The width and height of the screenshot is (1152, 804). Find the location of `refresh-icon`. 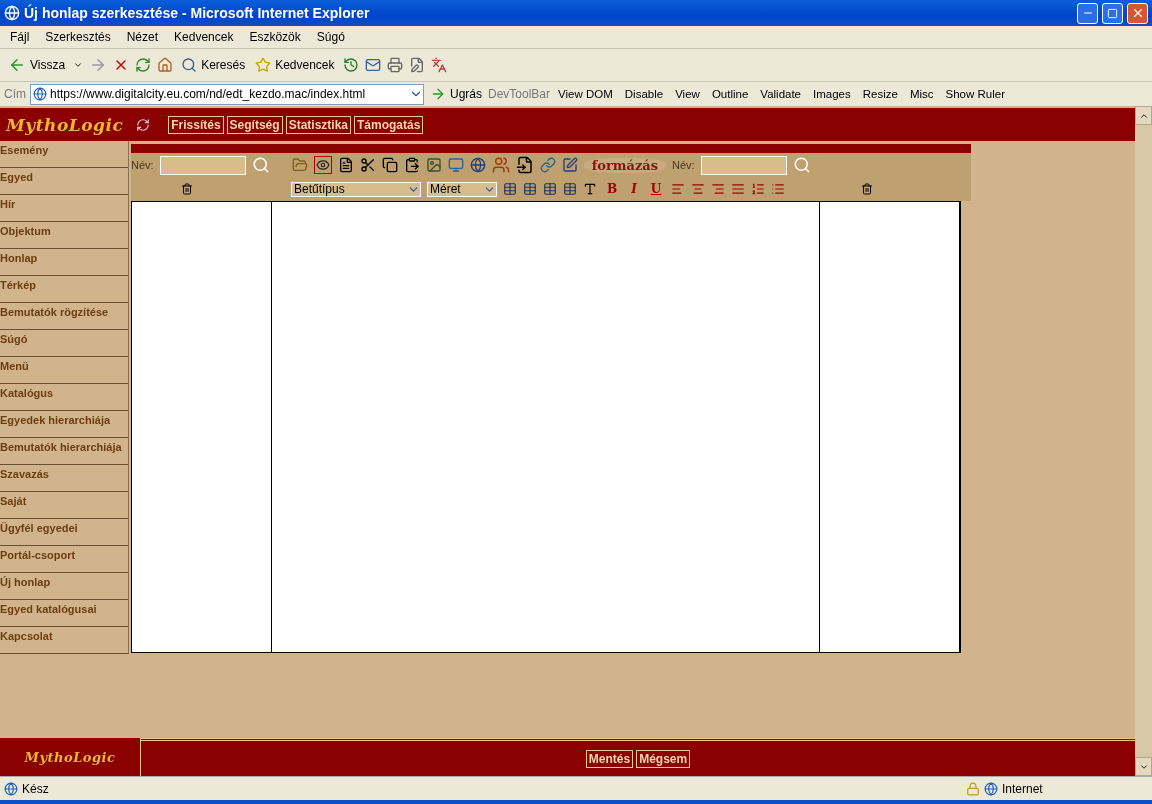

refresh-icon is located at coordinates (143, 65).